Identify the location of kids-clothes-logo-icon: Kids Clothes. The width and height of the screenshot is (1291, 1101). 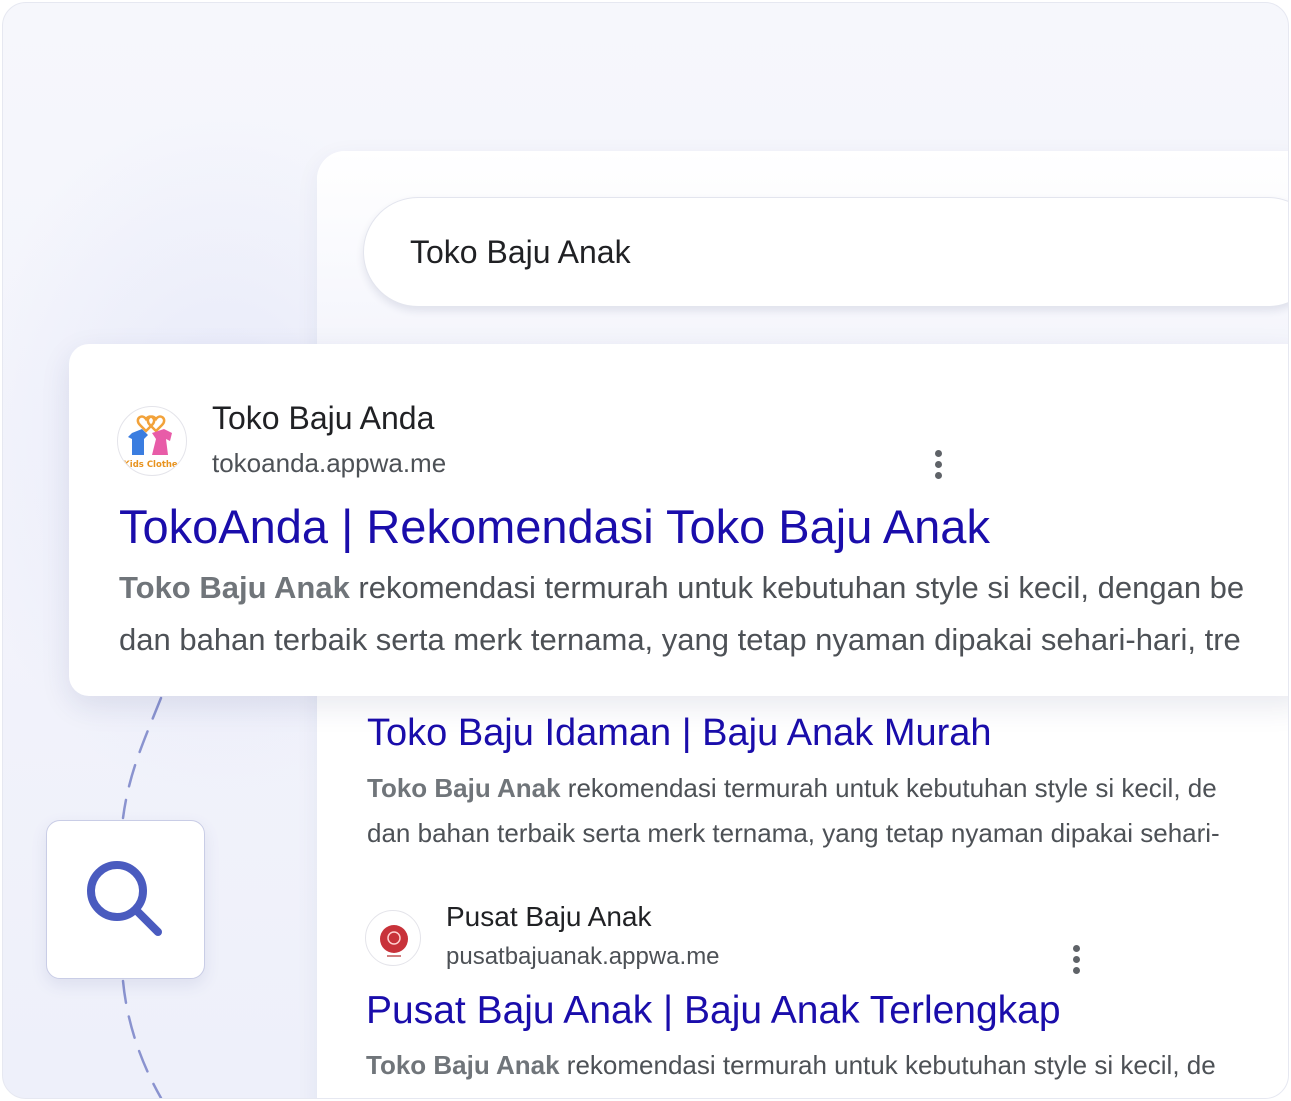
(153, 442).